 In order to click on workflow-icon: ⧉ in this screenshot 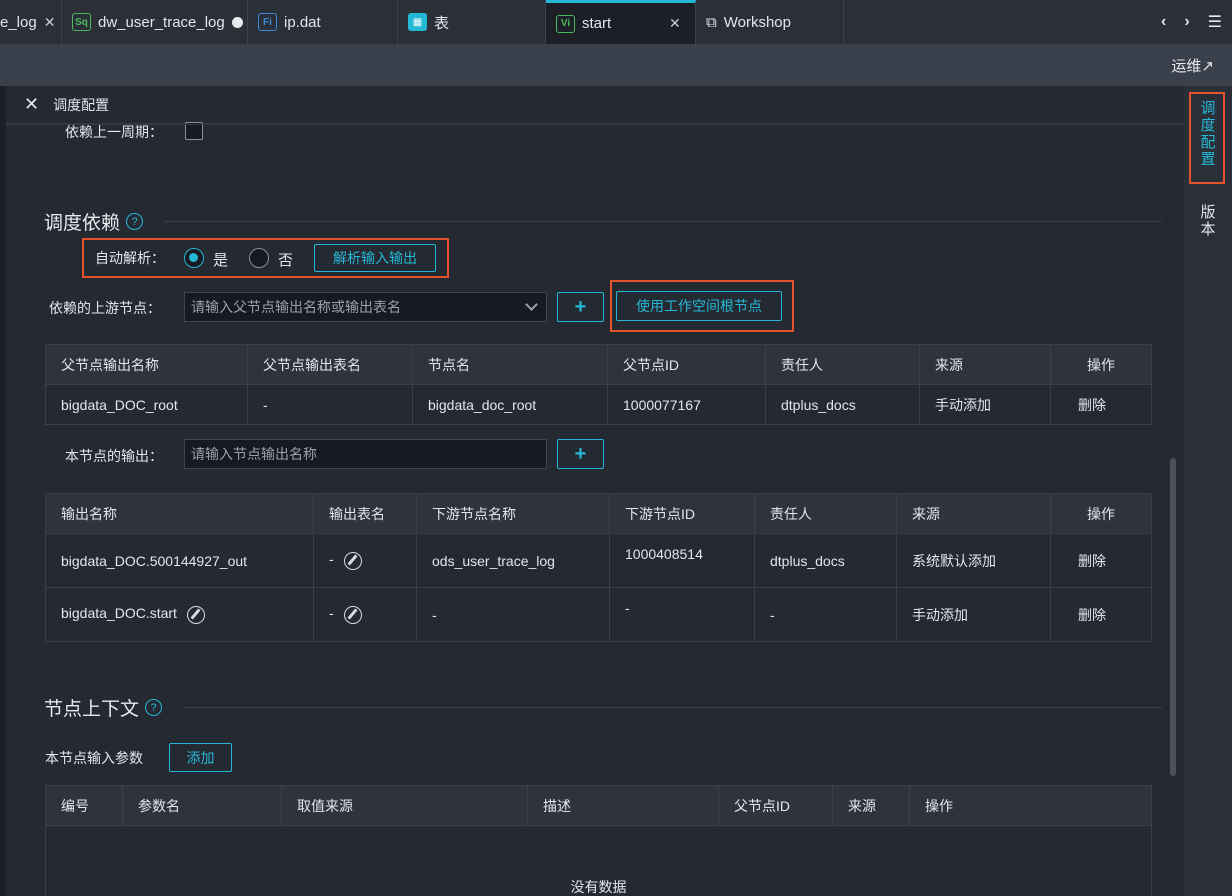, I will do `click(711, 22)`.